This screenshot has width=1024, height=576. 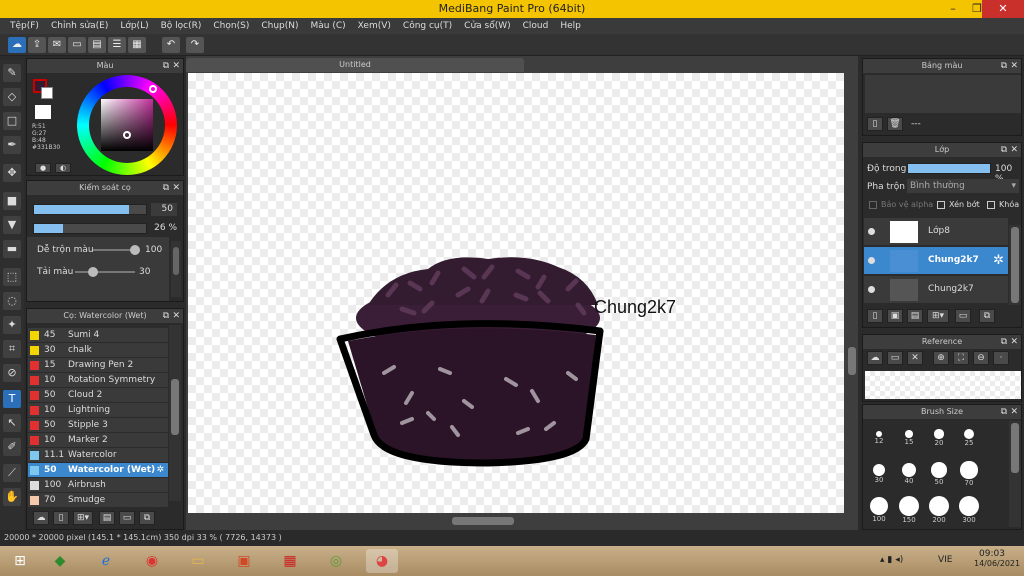 What do you see at coordinates (181, 26) in the screenshot?
I see `menu-filter: Bộ lọc(R)` at bounding box center [181, 26].